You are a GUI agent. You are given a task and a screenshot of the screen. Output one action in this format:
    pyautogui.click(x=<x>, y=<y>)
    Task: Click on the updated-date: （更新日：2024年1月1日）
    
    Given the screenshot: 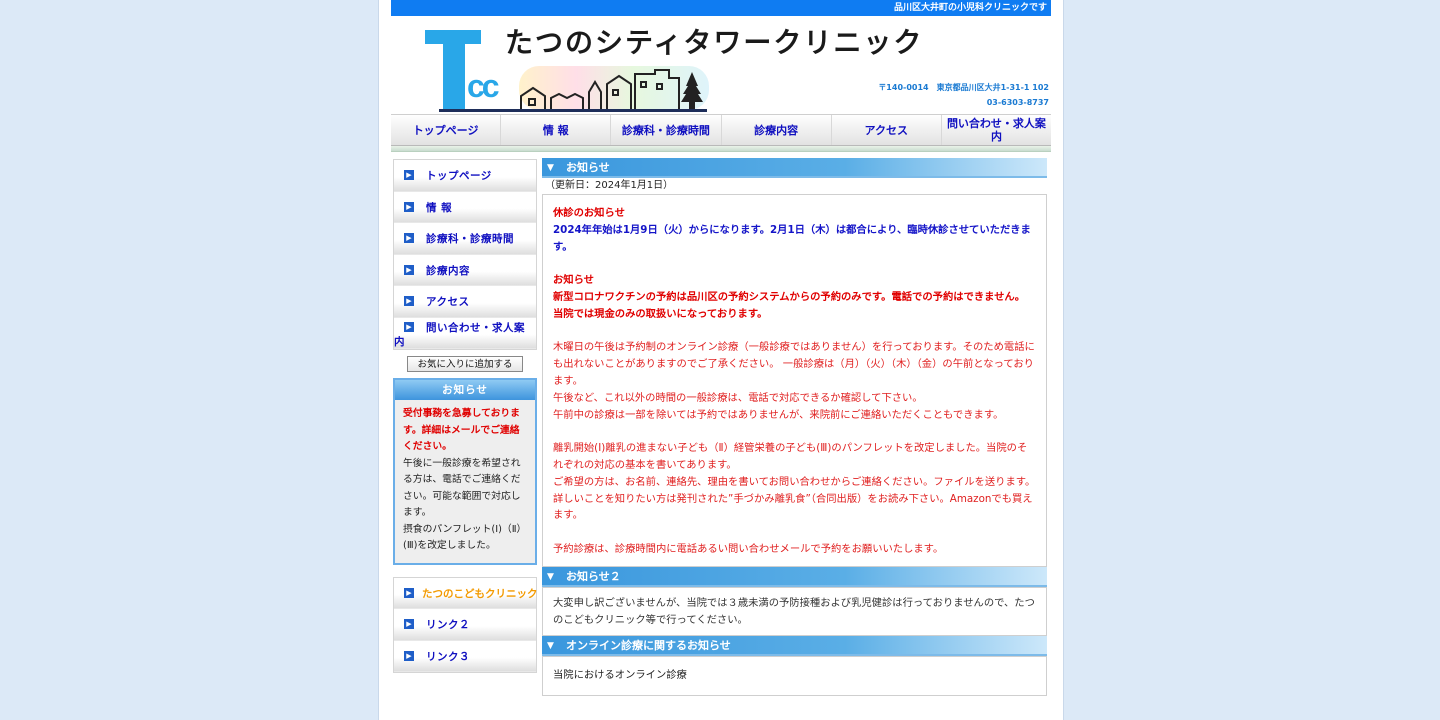 What is the action you would take?
    pyautogui.click(x=609, y=185)
    